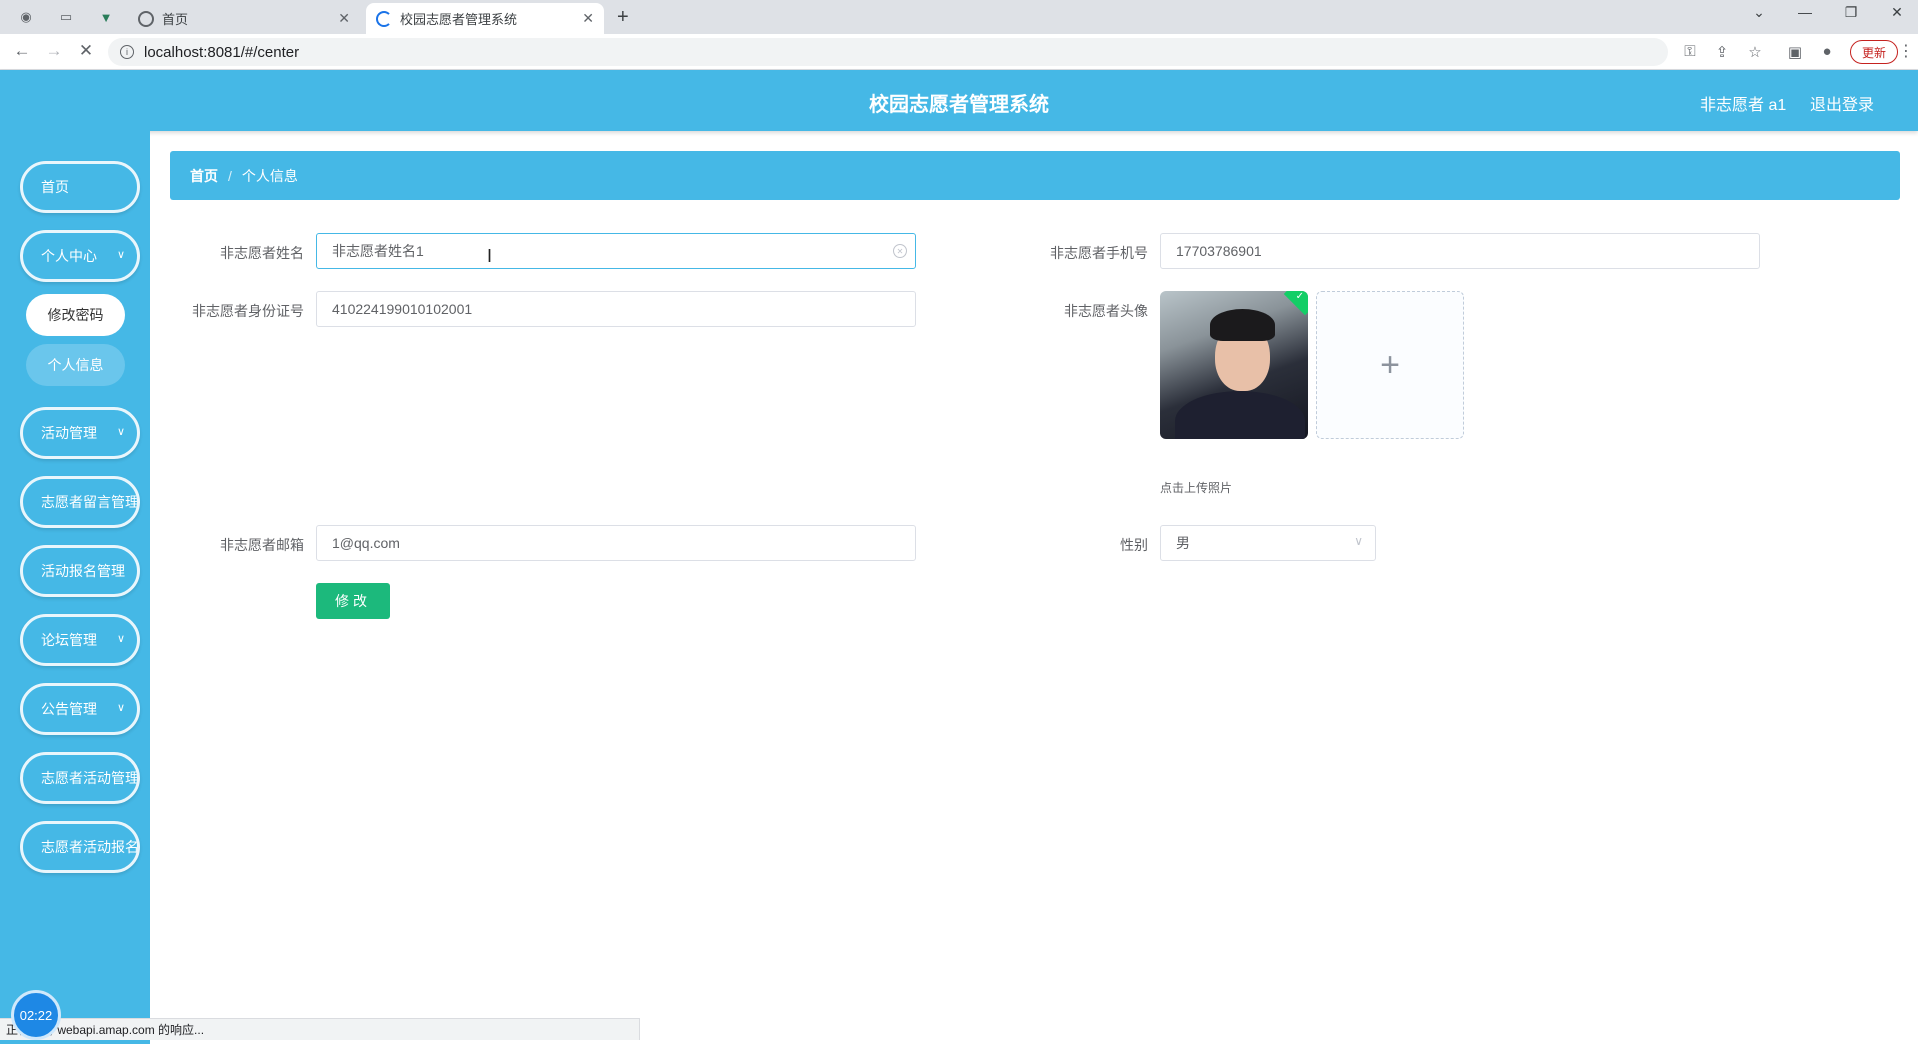 The width and height of the screenshot is (1918, 1044). I want to click on sidebar-item-label: 公告管理, so click(69, 709).